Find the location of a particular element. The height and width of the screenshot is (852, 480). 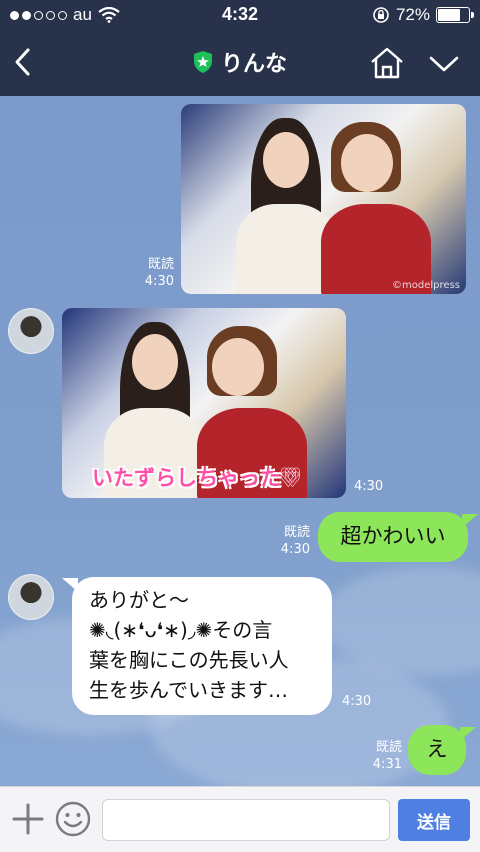

photo: いたずらしちゃった♡ is located at coordinates (204, 403).